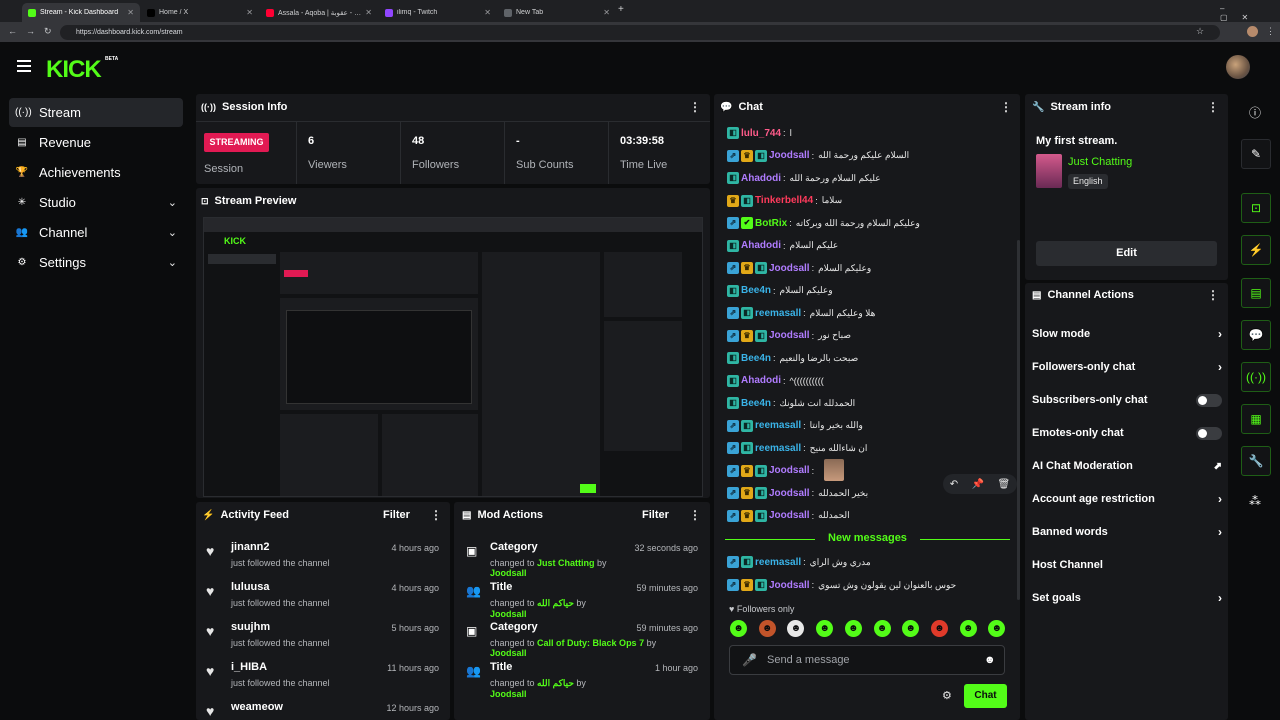 Image resolution: width=1280 pixels, height=720 pixels. I want to click on stream-info-menu-icon: ⋮, so click(1213, 107).